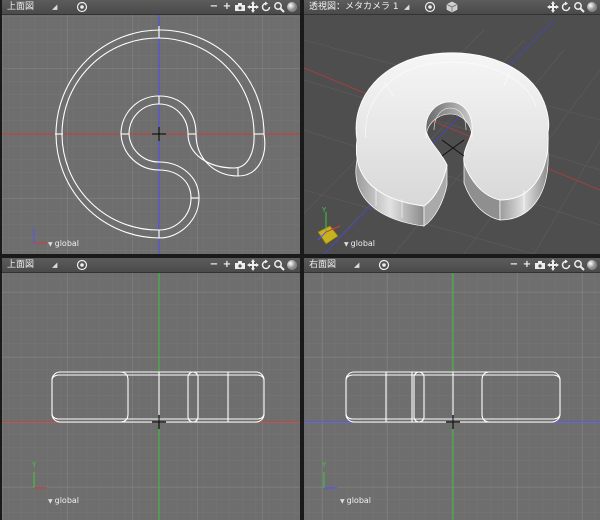 Image resolution: width=600 pixels, height=520 pixels. I want to click on shading-mode-icon, so click(452, 7).